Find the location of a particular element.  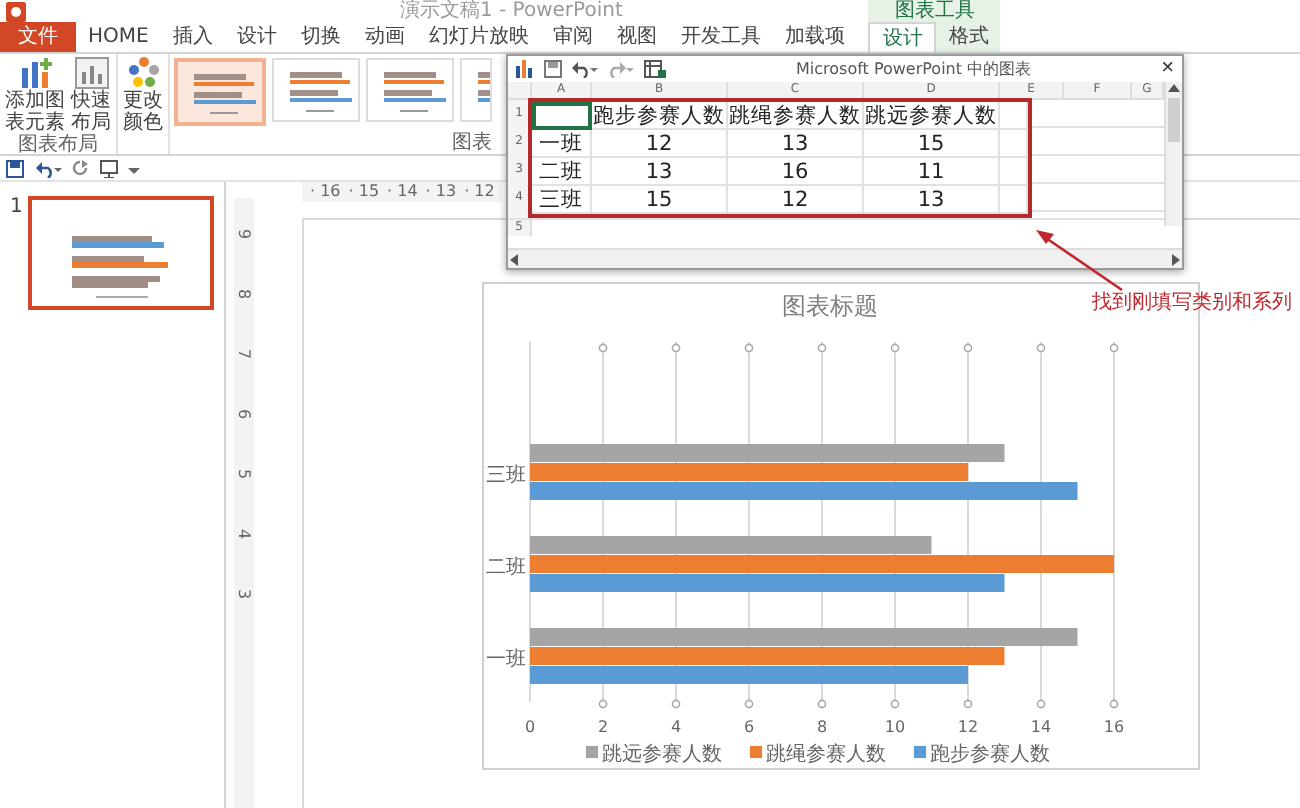

legend-label: 跳绳参赛人数 is located at coordinates (826, 754).